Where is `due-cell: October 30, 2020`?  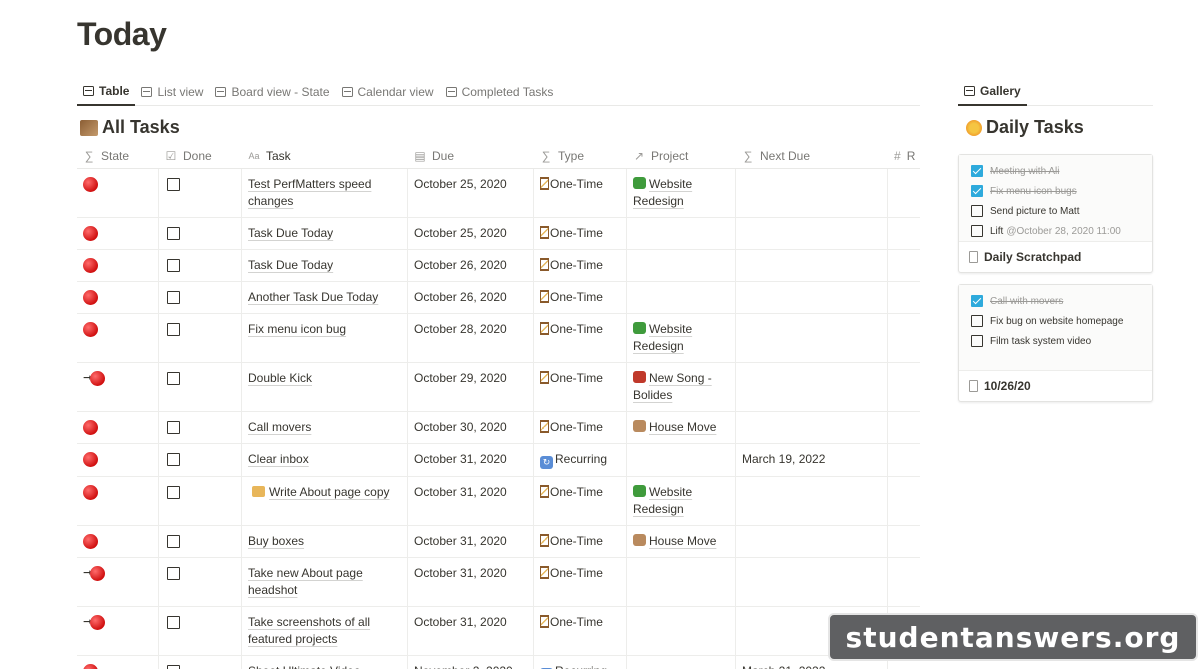 due-cell: October 30, 2020 is located at coordinates (471, 427).